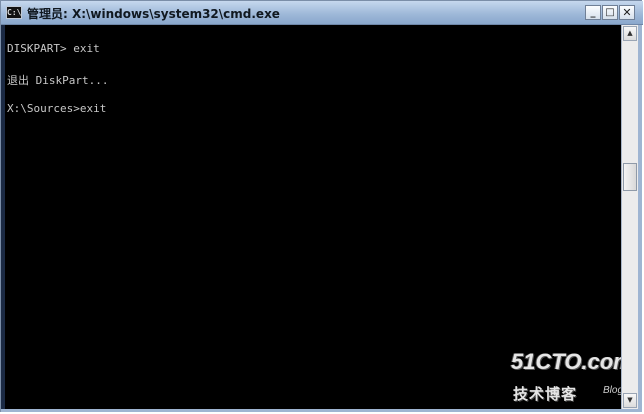 The height and width of the screenshot is (414, 644). Describe the element at coordinates (53, 48) in the screenshot. I see `console-line: DISKPART> exit` at that location.